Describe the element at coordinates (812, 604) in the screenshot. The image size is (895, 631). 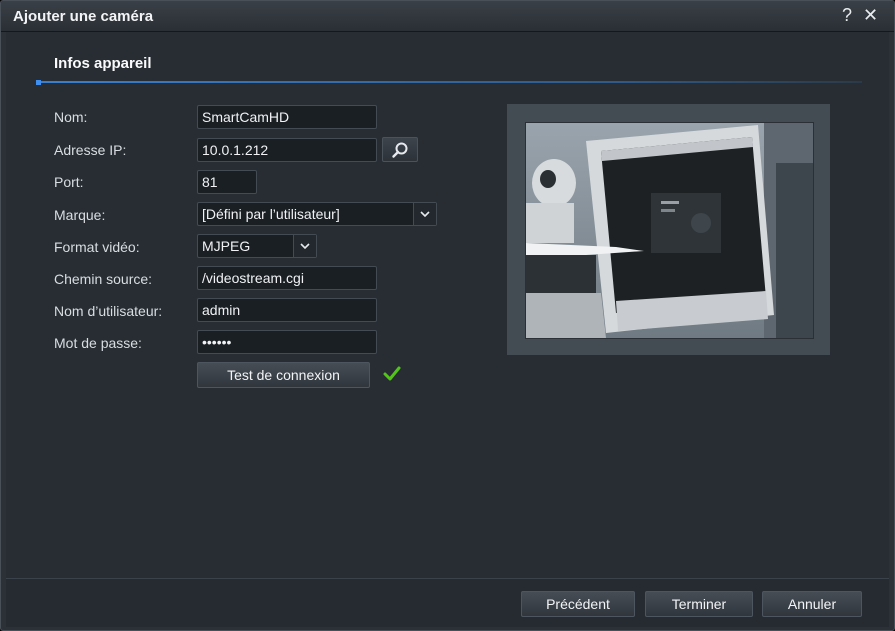
I see `cancel-button: Annuler` at that location.